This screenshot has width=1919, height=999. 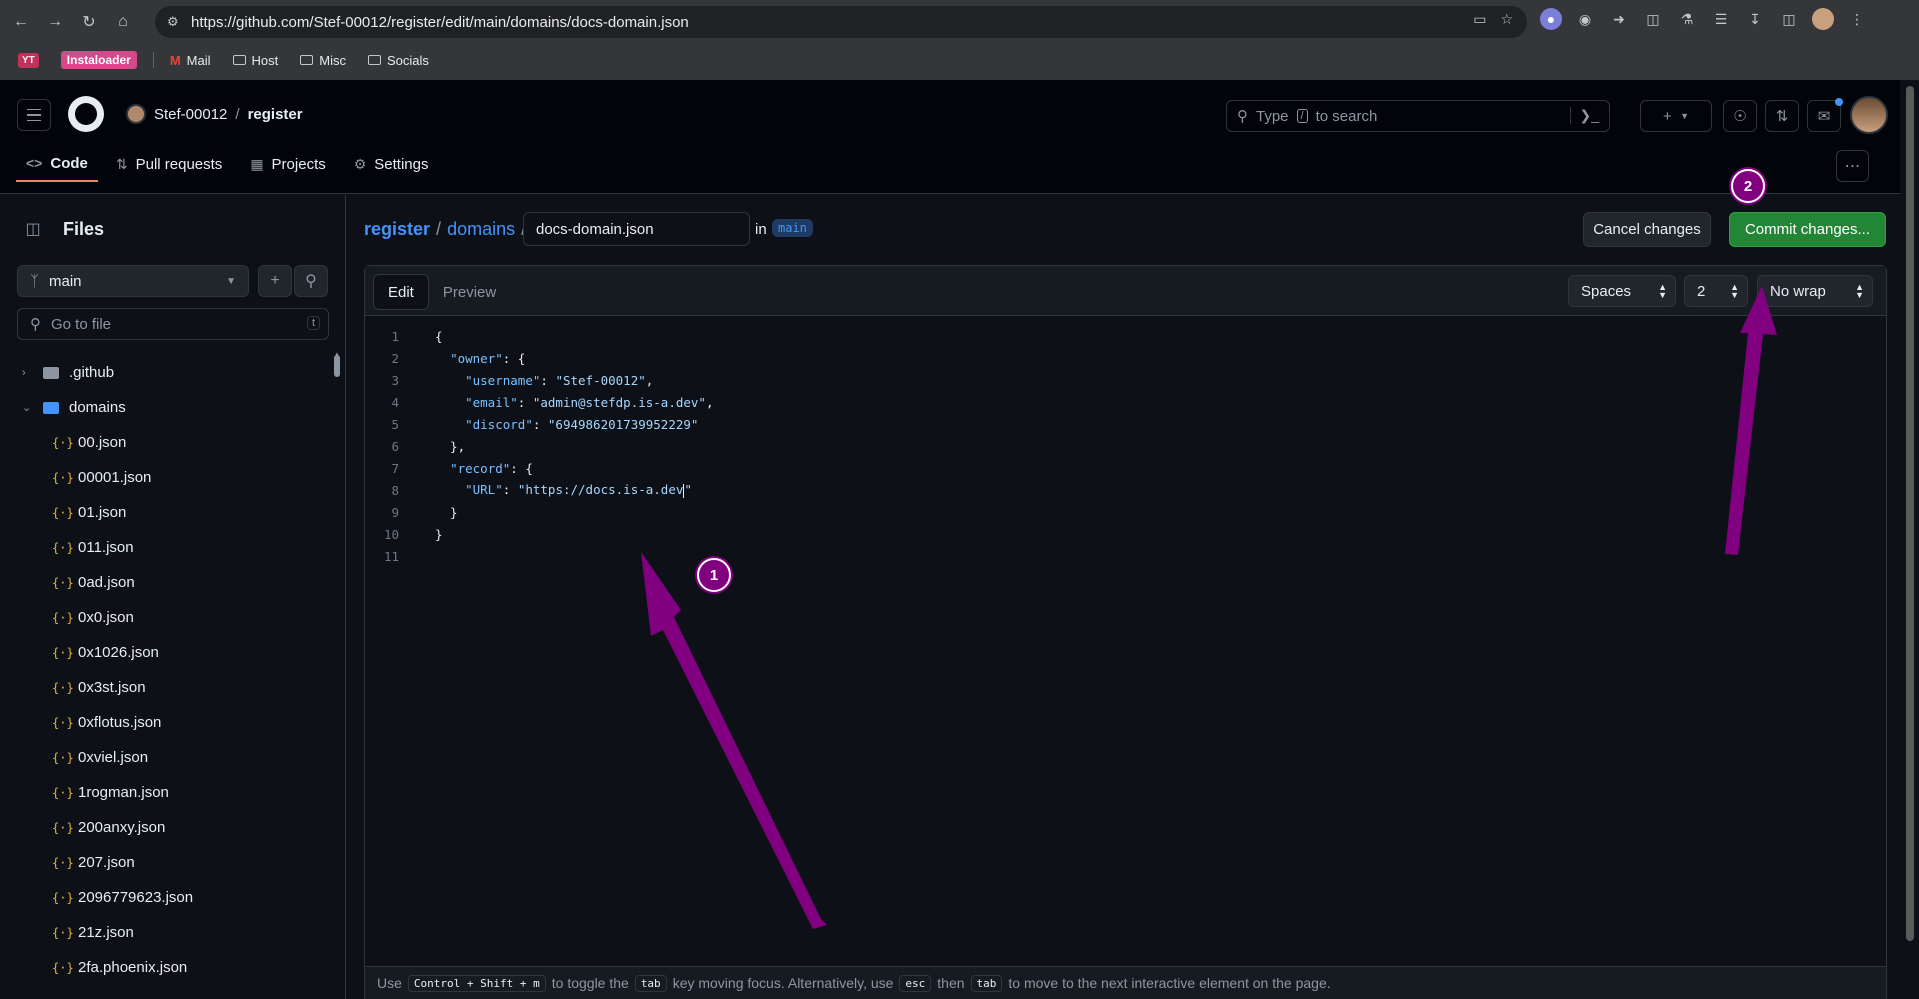 What do you see at coordinates (469, 292) in the screenshot?
I see `tab-preview: Preview` at bounding box center [469, 292].